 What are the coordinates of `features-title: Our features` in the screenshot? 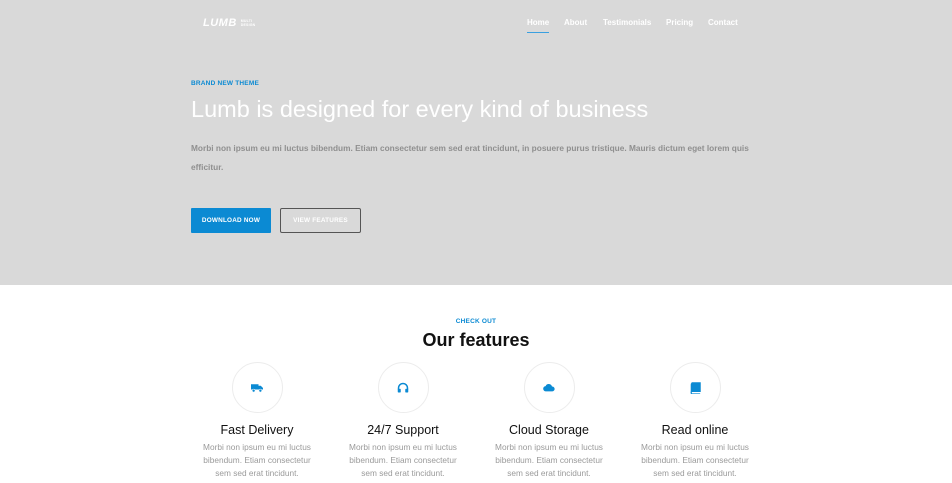 It's located at (476, 340).